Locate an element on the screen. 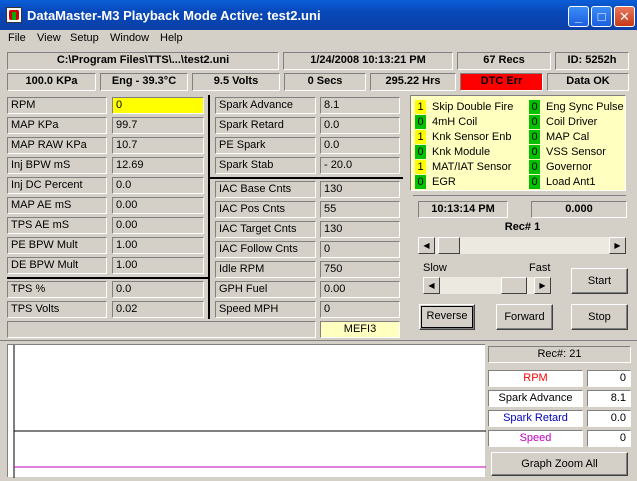 The image size is (637, 481). slow-label: Slow is located at coordinates (435, 268).